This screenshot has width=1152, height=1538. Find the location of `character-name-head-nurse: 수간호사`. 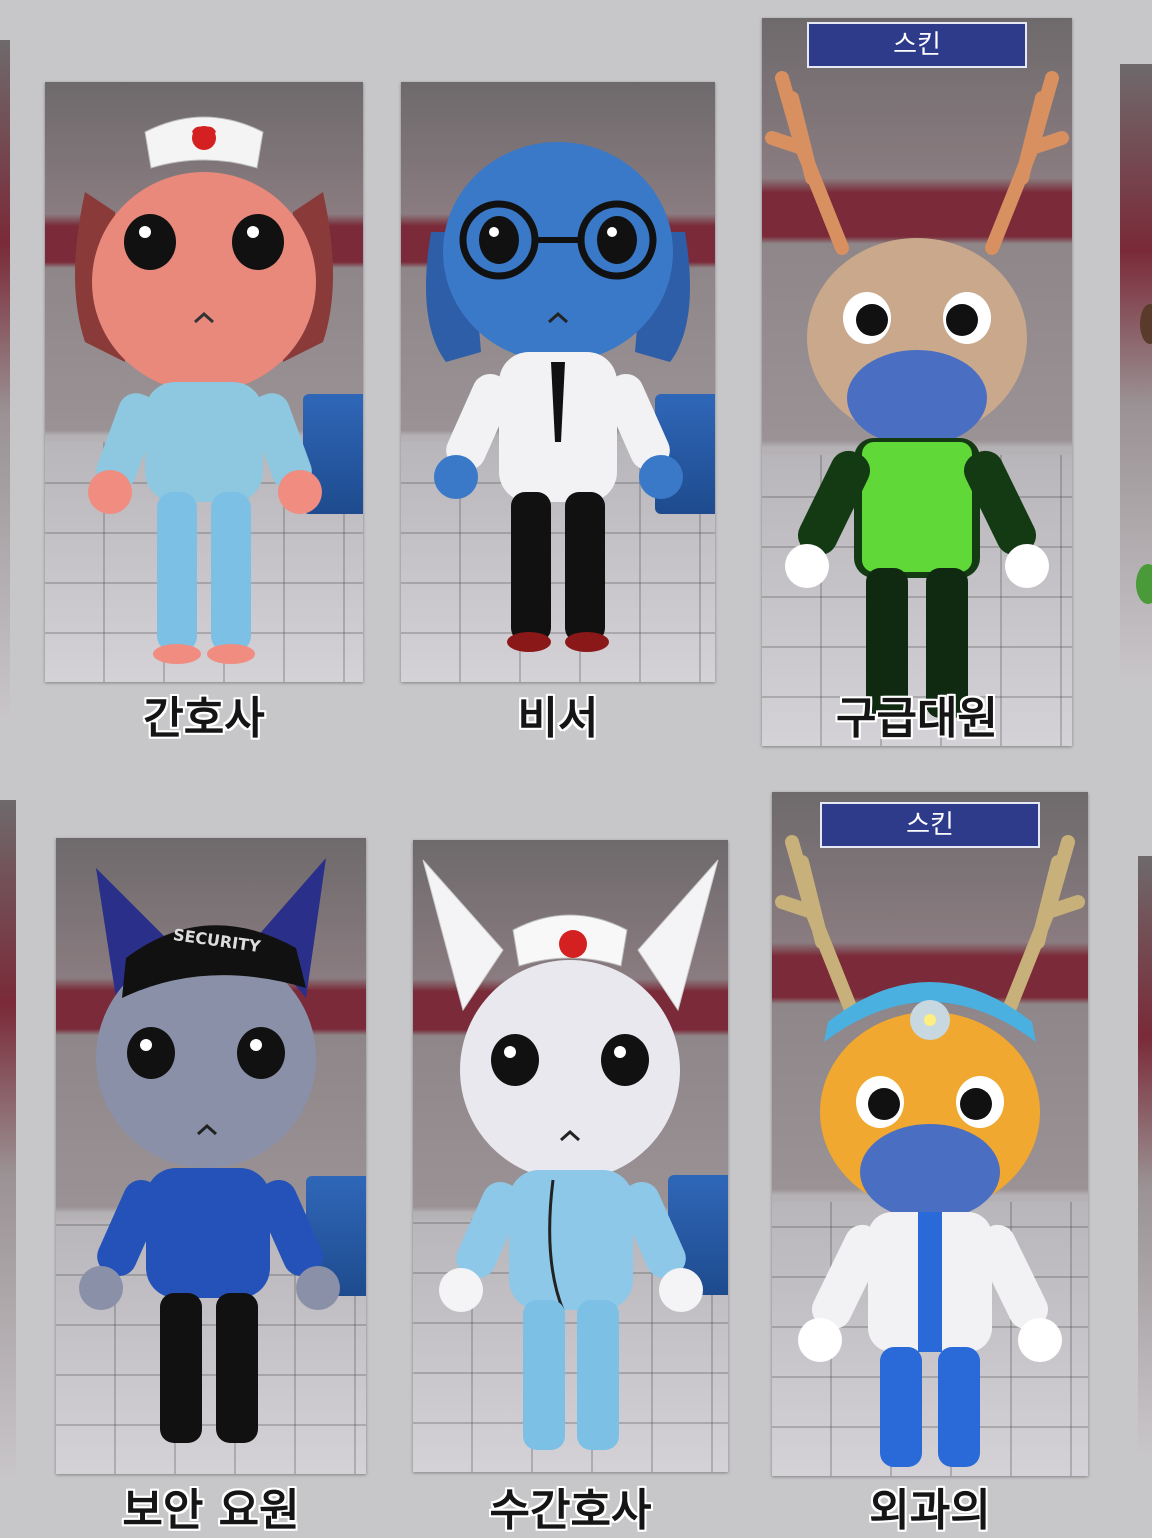

character-name-head-nurse: 수간호사 is located at coordinates (570, 1510).